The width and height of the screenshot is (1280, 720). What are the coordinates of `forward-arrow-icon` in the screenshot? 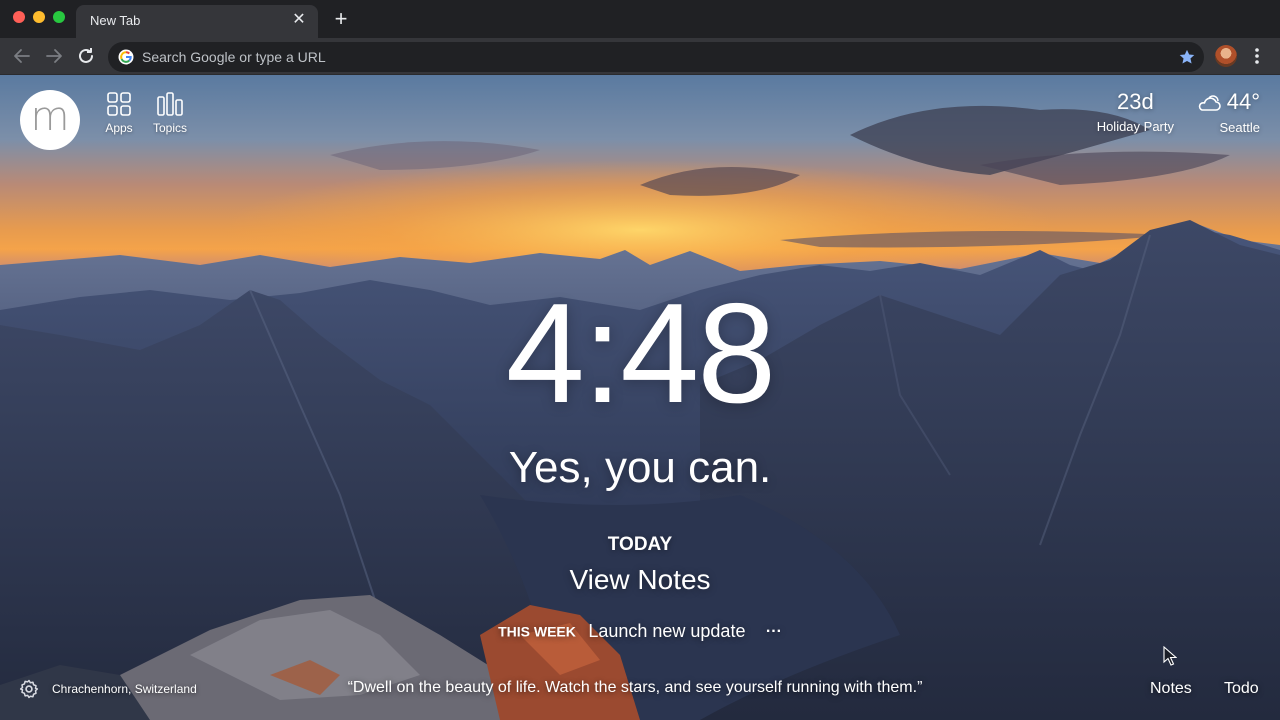 It's located at (54, 56).